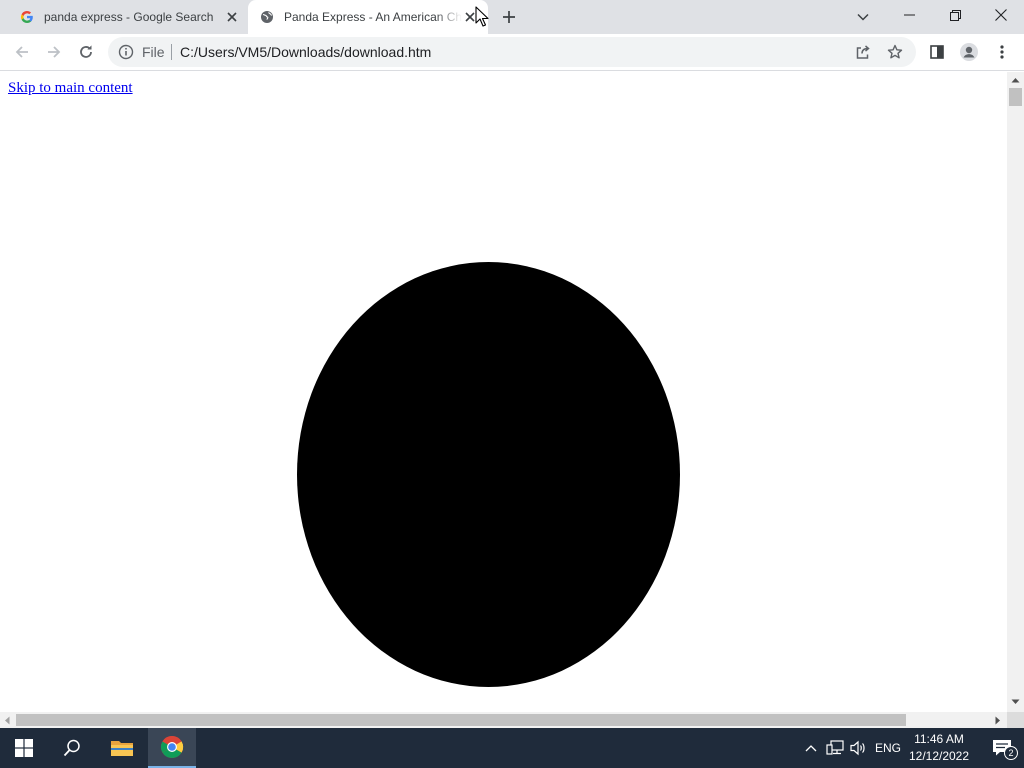  Describe the element at coordinates (939, 756) in the screenshot. I see `clock-date: 12/12/2022` at that location.